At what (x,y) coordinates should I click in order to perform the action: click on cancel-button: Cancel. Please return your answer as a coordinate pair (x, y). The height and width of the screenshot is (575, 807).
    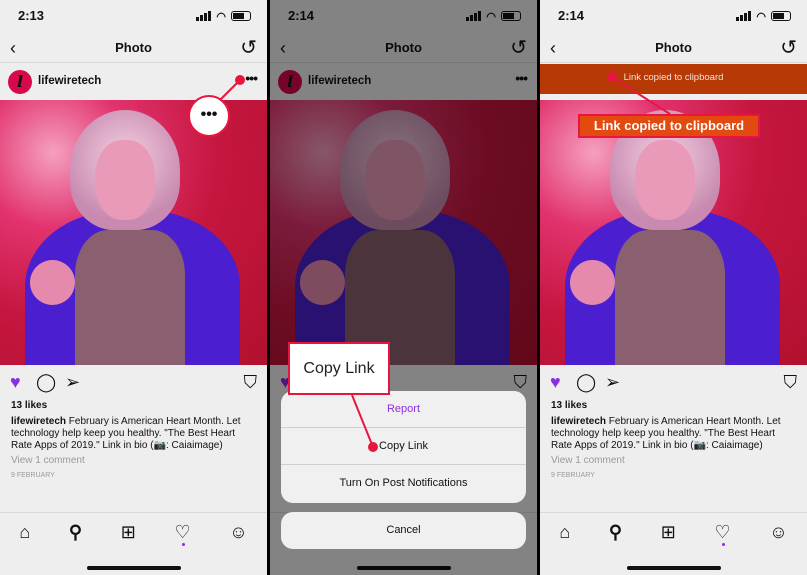
    Looking at the image, I should click on (403, 530).